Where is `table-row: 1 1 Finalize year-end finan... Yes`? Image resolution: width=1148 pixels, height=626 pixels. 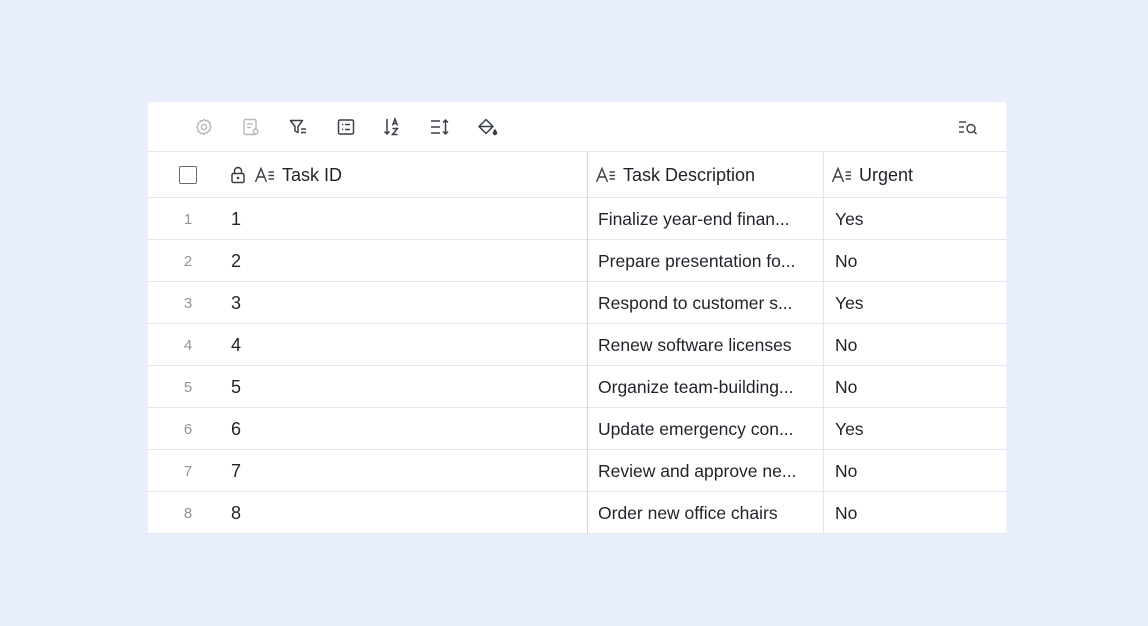
table-row: 1 1 Finalize year-end finan... Yes is located at coordinates (577, 219).